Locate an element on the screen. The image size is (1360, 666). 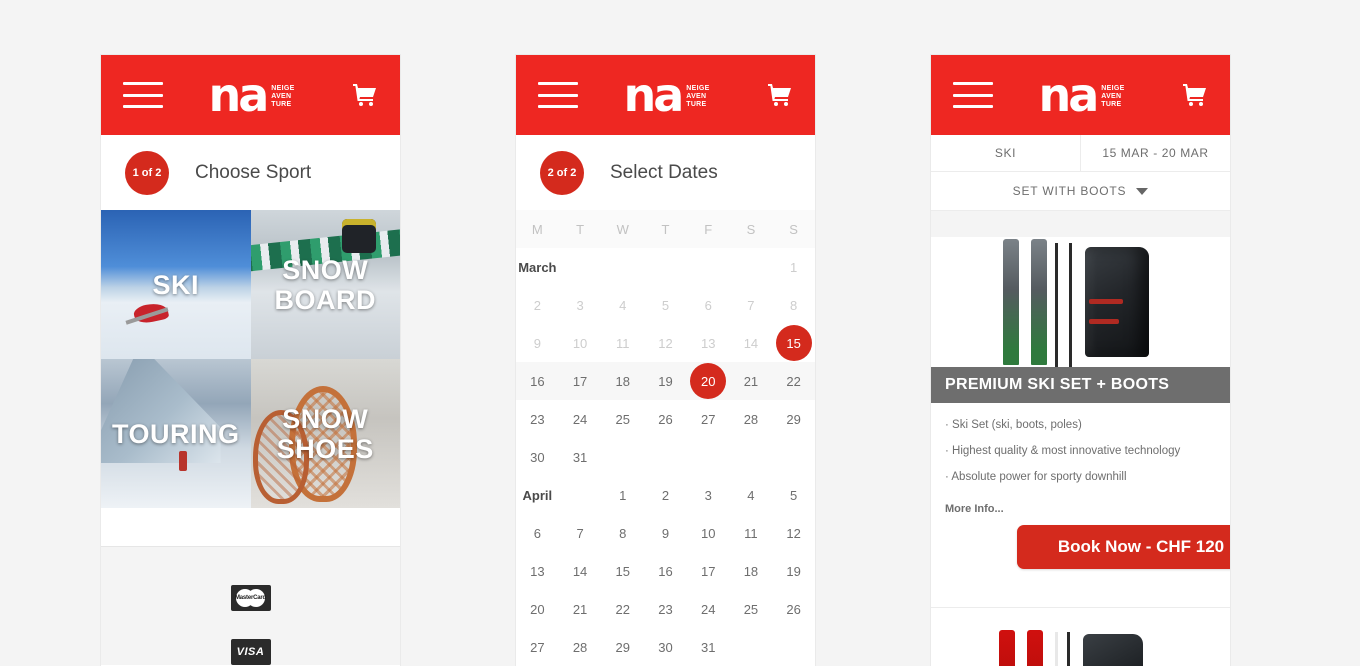
calendar-day: 11 is located at coordinates (751, 533).